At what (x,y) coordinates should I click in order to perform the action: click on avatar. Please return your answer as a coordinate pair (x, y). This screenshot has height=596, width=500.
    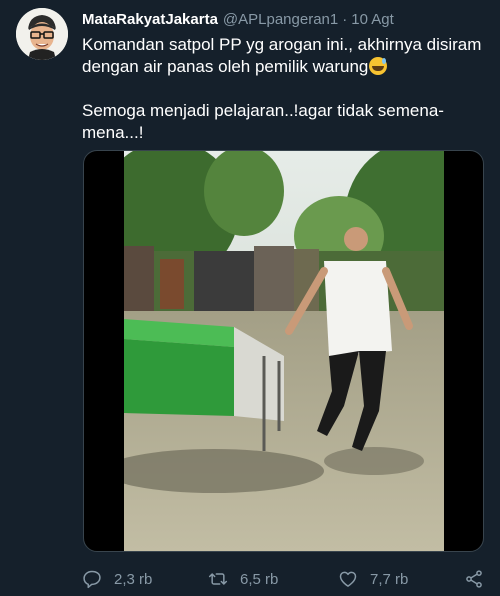
    Looking at the image, I should click on (42, 34).